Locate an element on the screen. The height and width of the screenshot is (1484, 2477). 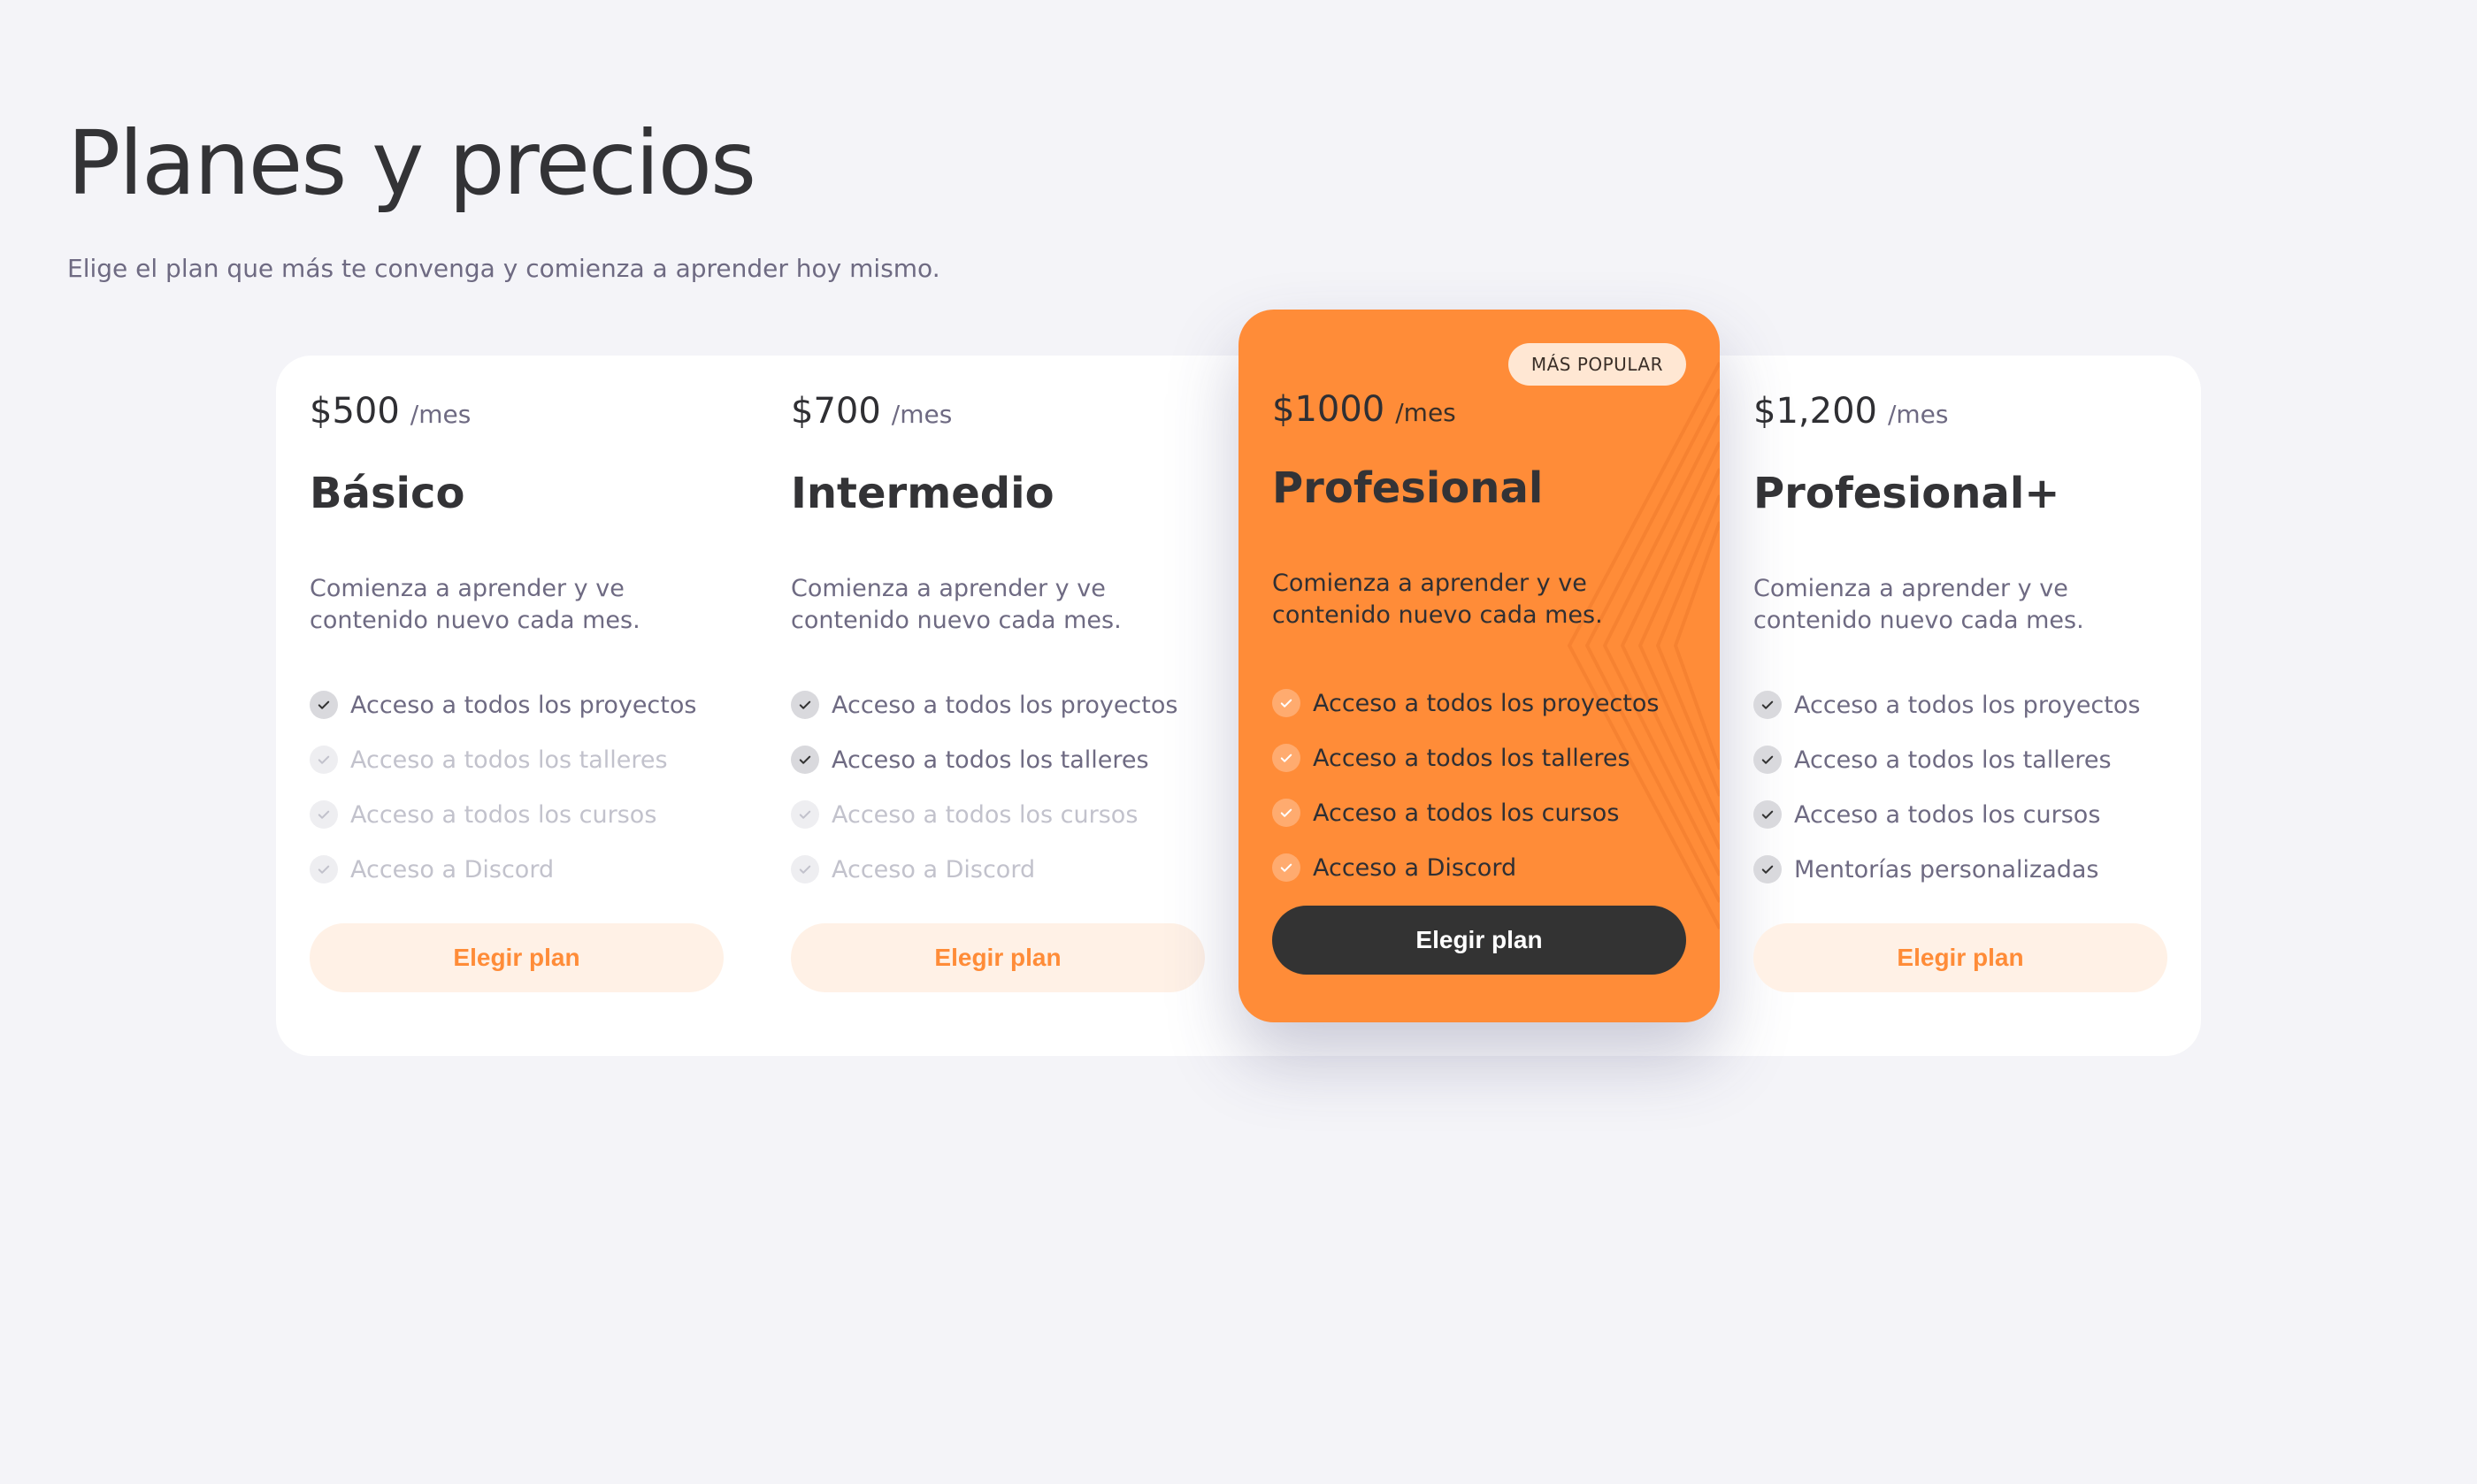
price-row: $700 /mes is located at coordinates (871, 411).